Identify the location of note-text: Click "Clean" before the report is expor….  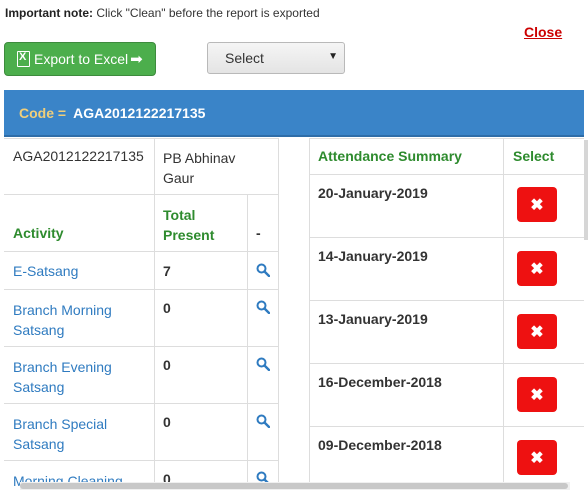
(206, 13).